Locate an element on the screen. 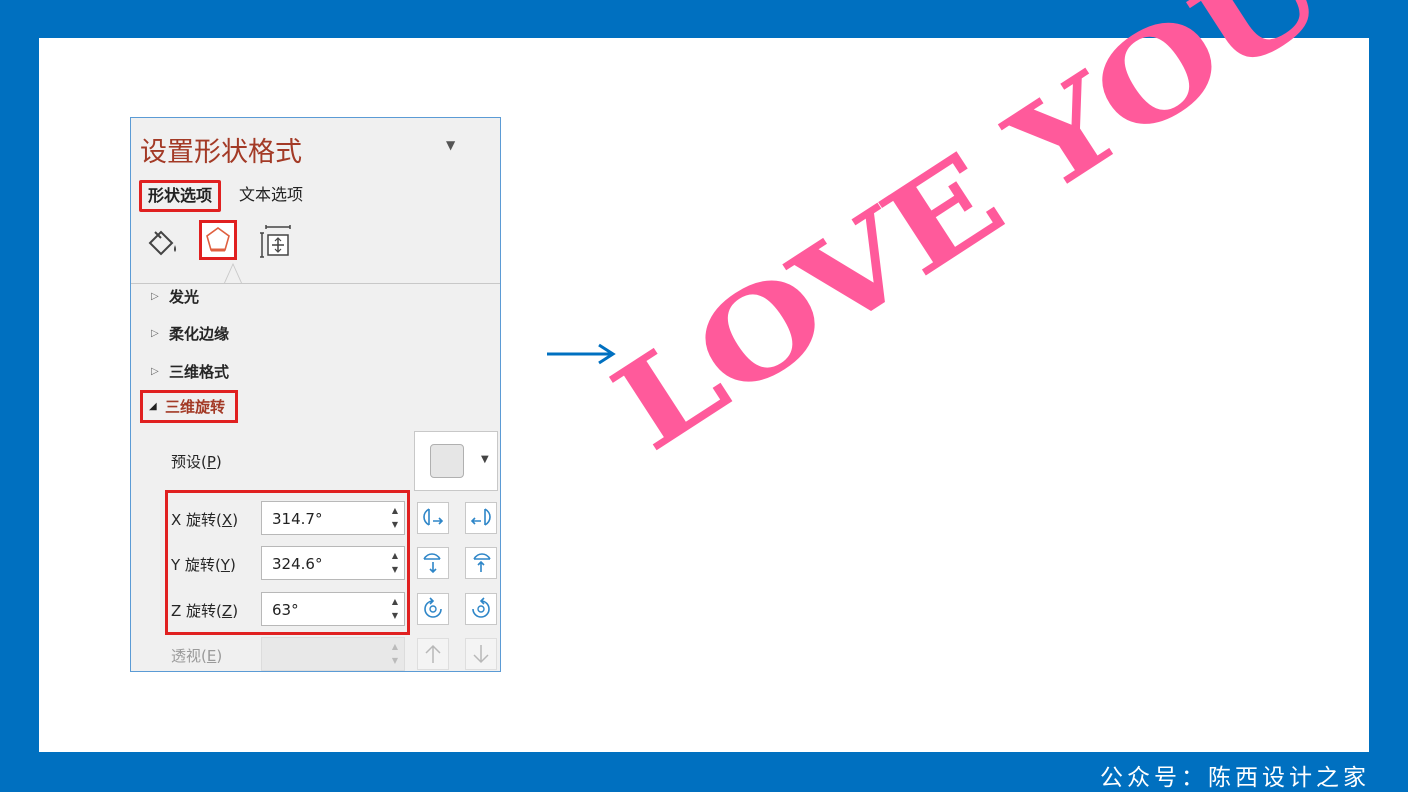 The width and height of the screenshot is (1408, 792). perspective-input is located at coordinates (327, 655).